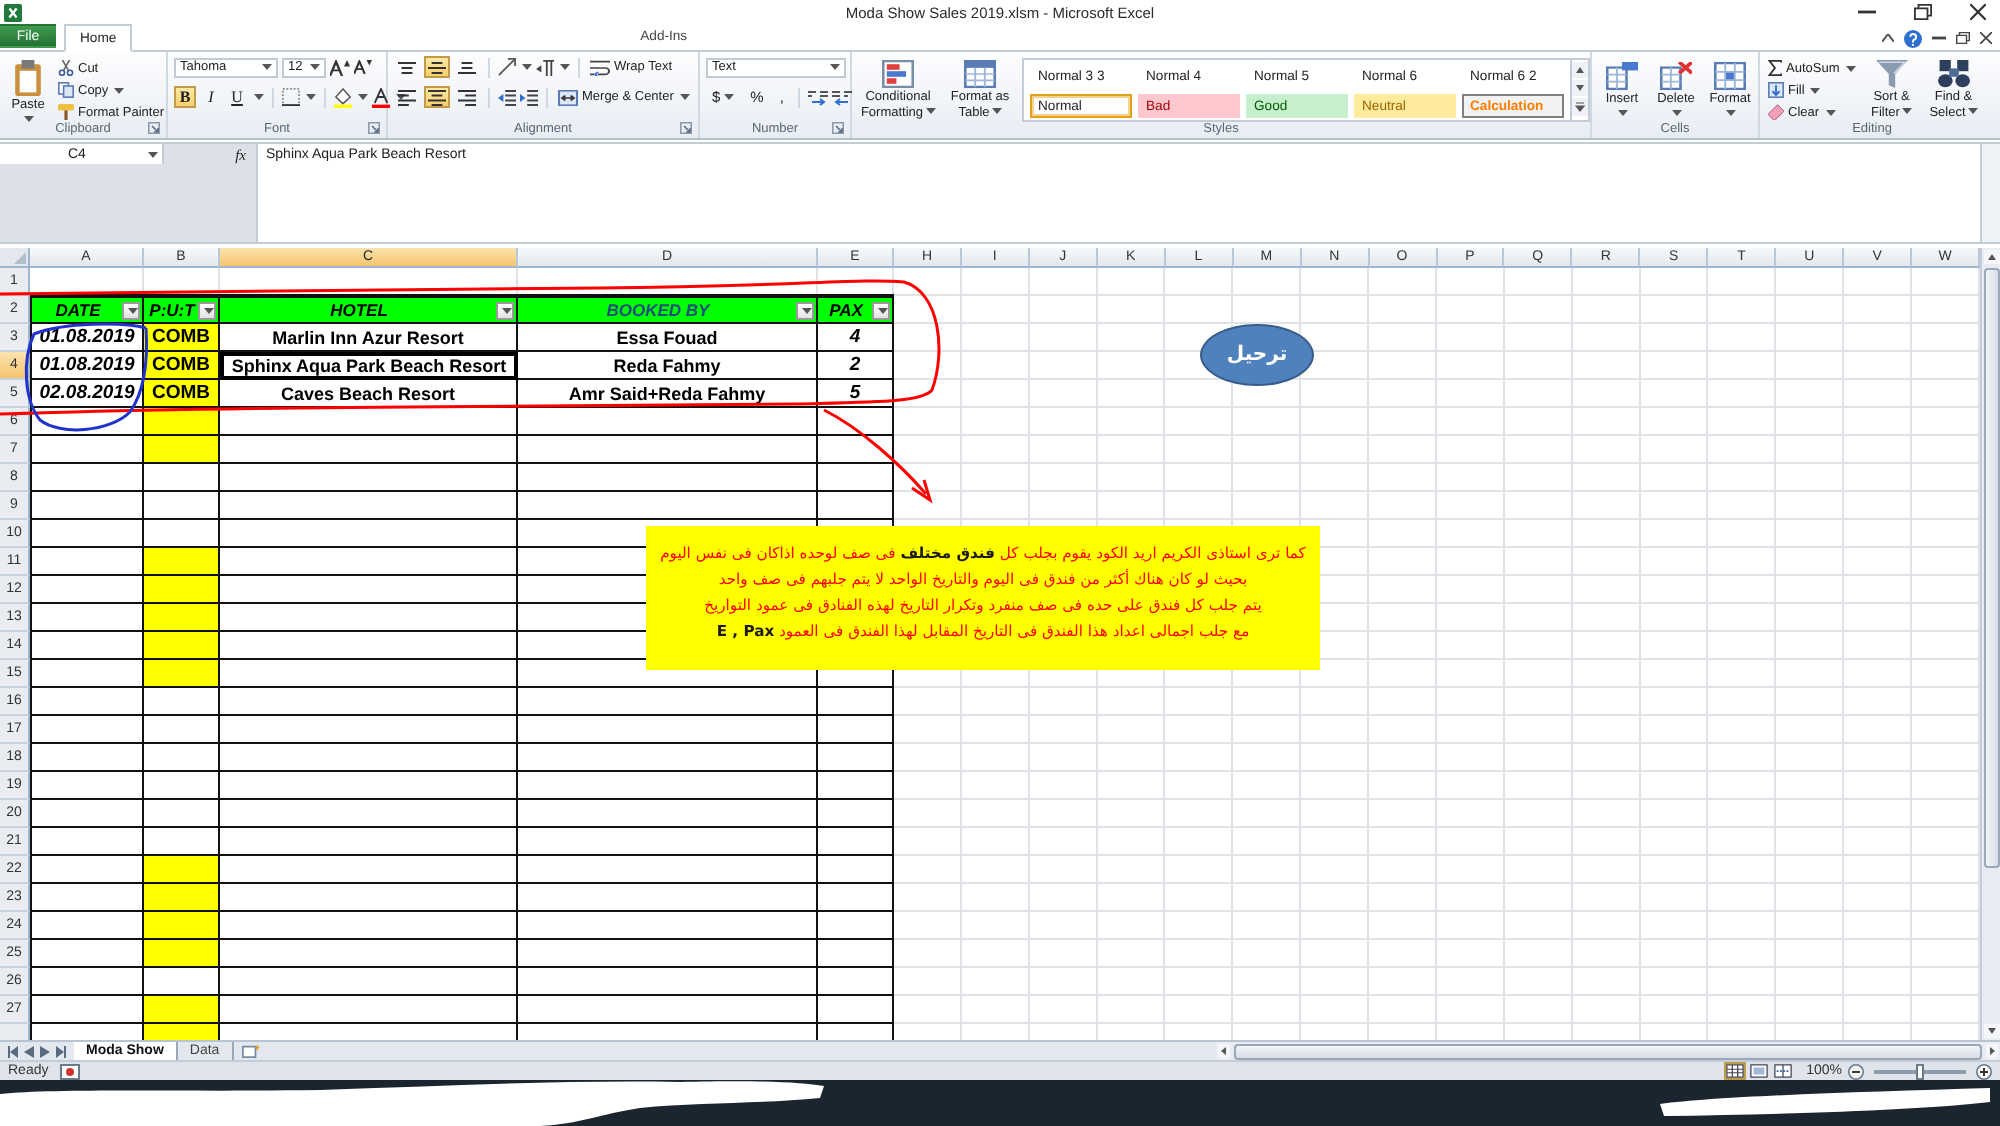 The width and height of the screenshot is (2000, 1126). What do you see at coordinates (29, 1051) in the screenshot?
I see `previous-sheet-icon` at bounding box center [29, 1051].